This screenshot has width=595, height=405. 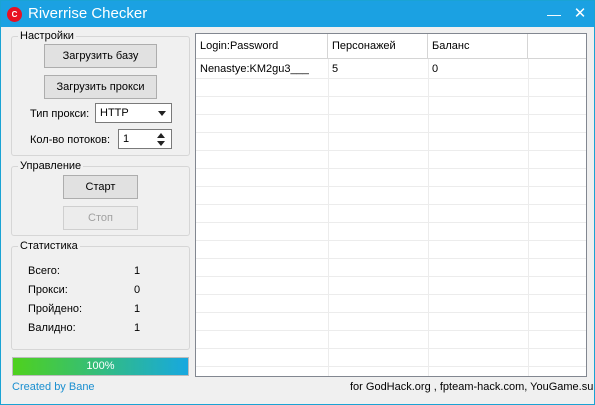 I want to click on minimize-icon: —, so click(x=554, y=14).